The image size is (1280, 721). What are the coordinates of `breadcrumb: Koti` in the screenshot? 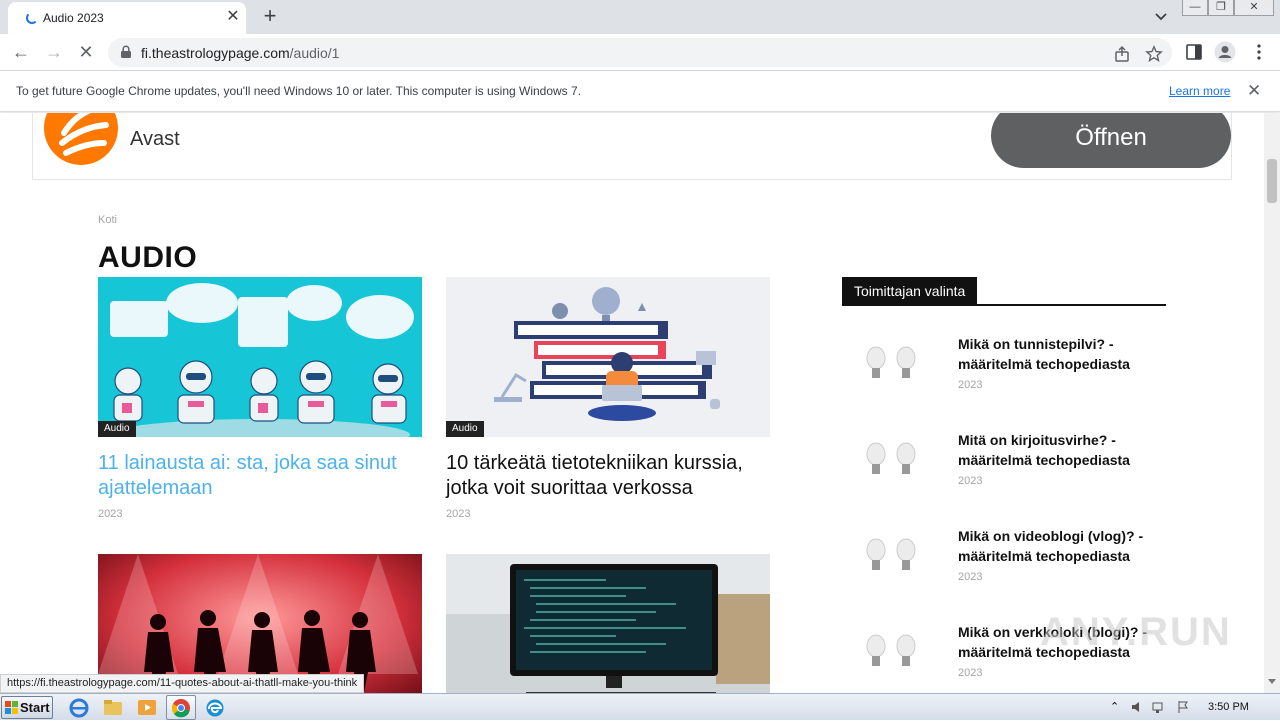 It's located at (107, 220).